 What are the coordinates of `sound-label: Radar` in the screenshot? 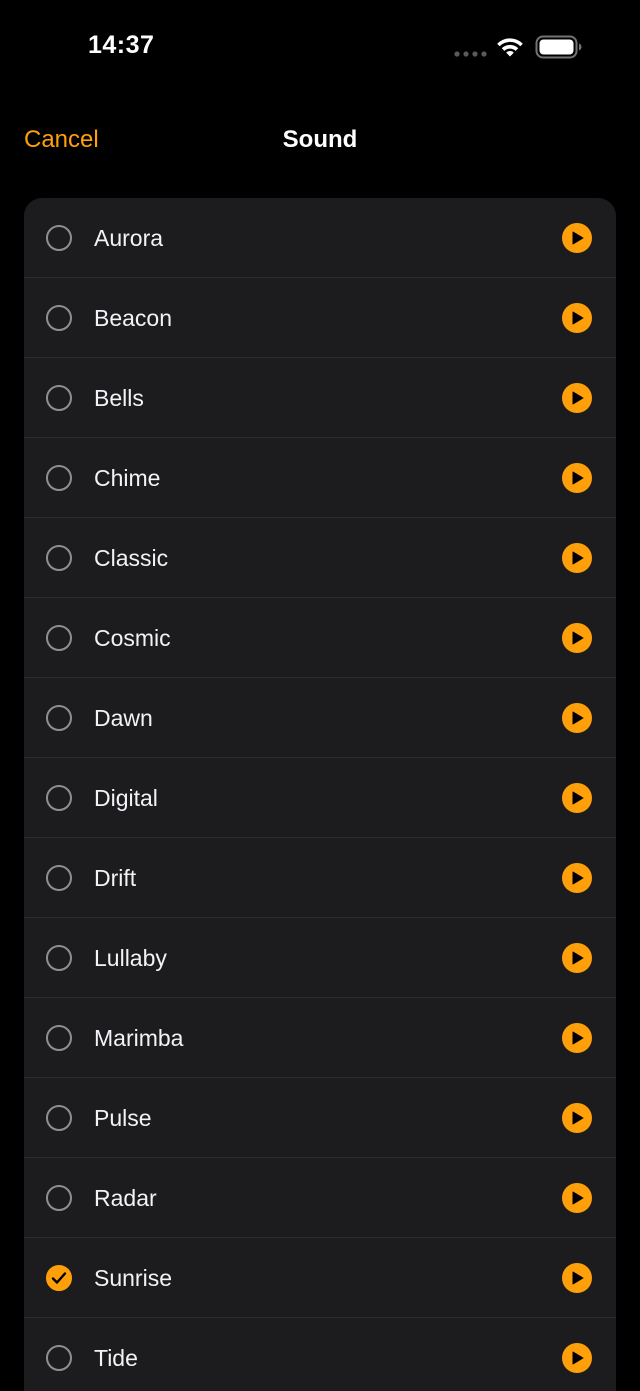 It's located at (125, 1198).